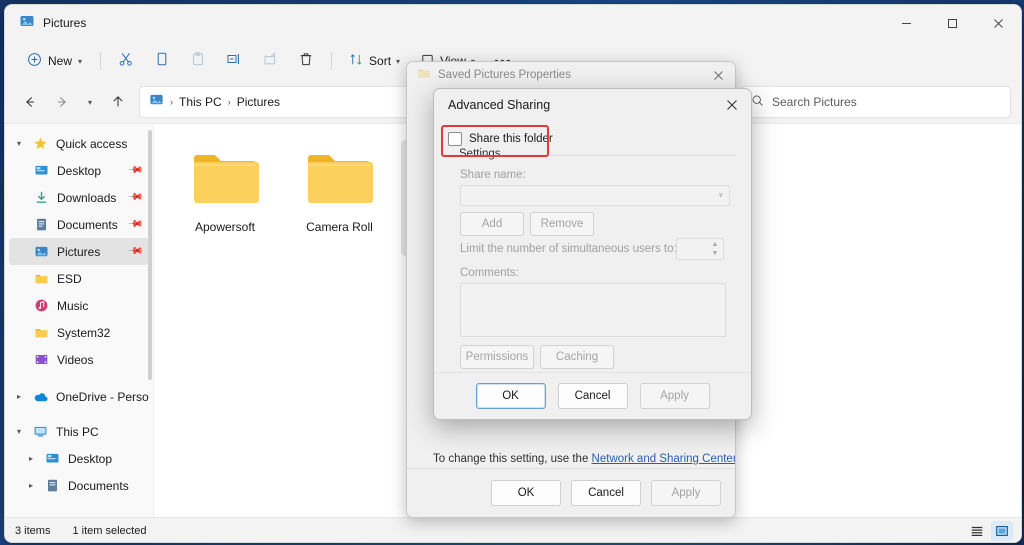 Image resolution: width=1024 pixels, height=545 pixels. I want to click on up-button, so click(118, 102).